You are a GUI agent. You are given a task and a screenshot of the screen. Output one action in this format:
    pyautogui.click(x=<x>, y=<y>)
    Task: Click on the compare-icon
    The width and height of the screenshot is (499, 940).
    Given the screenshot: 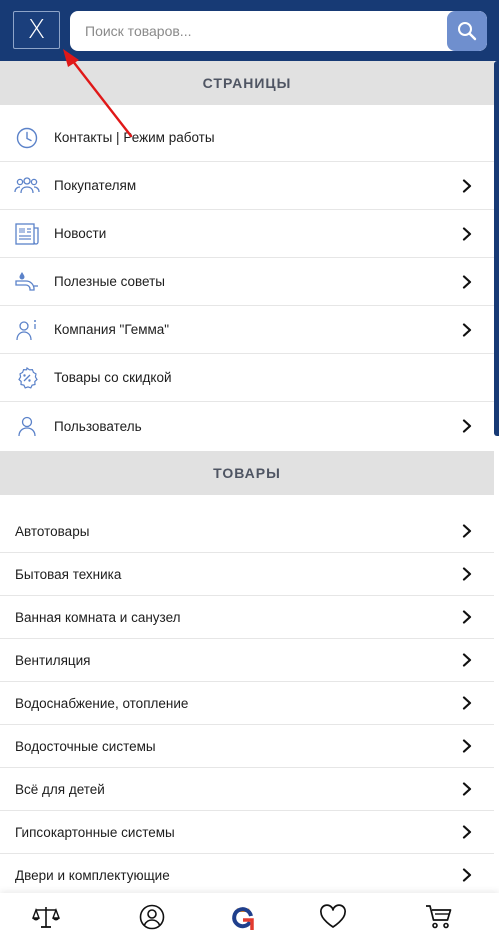 What is the action you would take?
    pyautogui.click(x=46, y=917)
    